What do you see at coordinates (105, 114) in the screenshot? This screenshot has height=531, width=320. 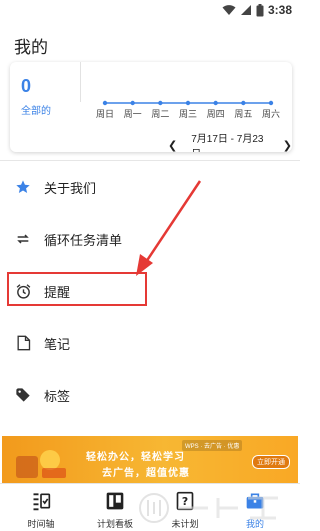 I see `day-label: 周日` at bounding box center [105, 114].